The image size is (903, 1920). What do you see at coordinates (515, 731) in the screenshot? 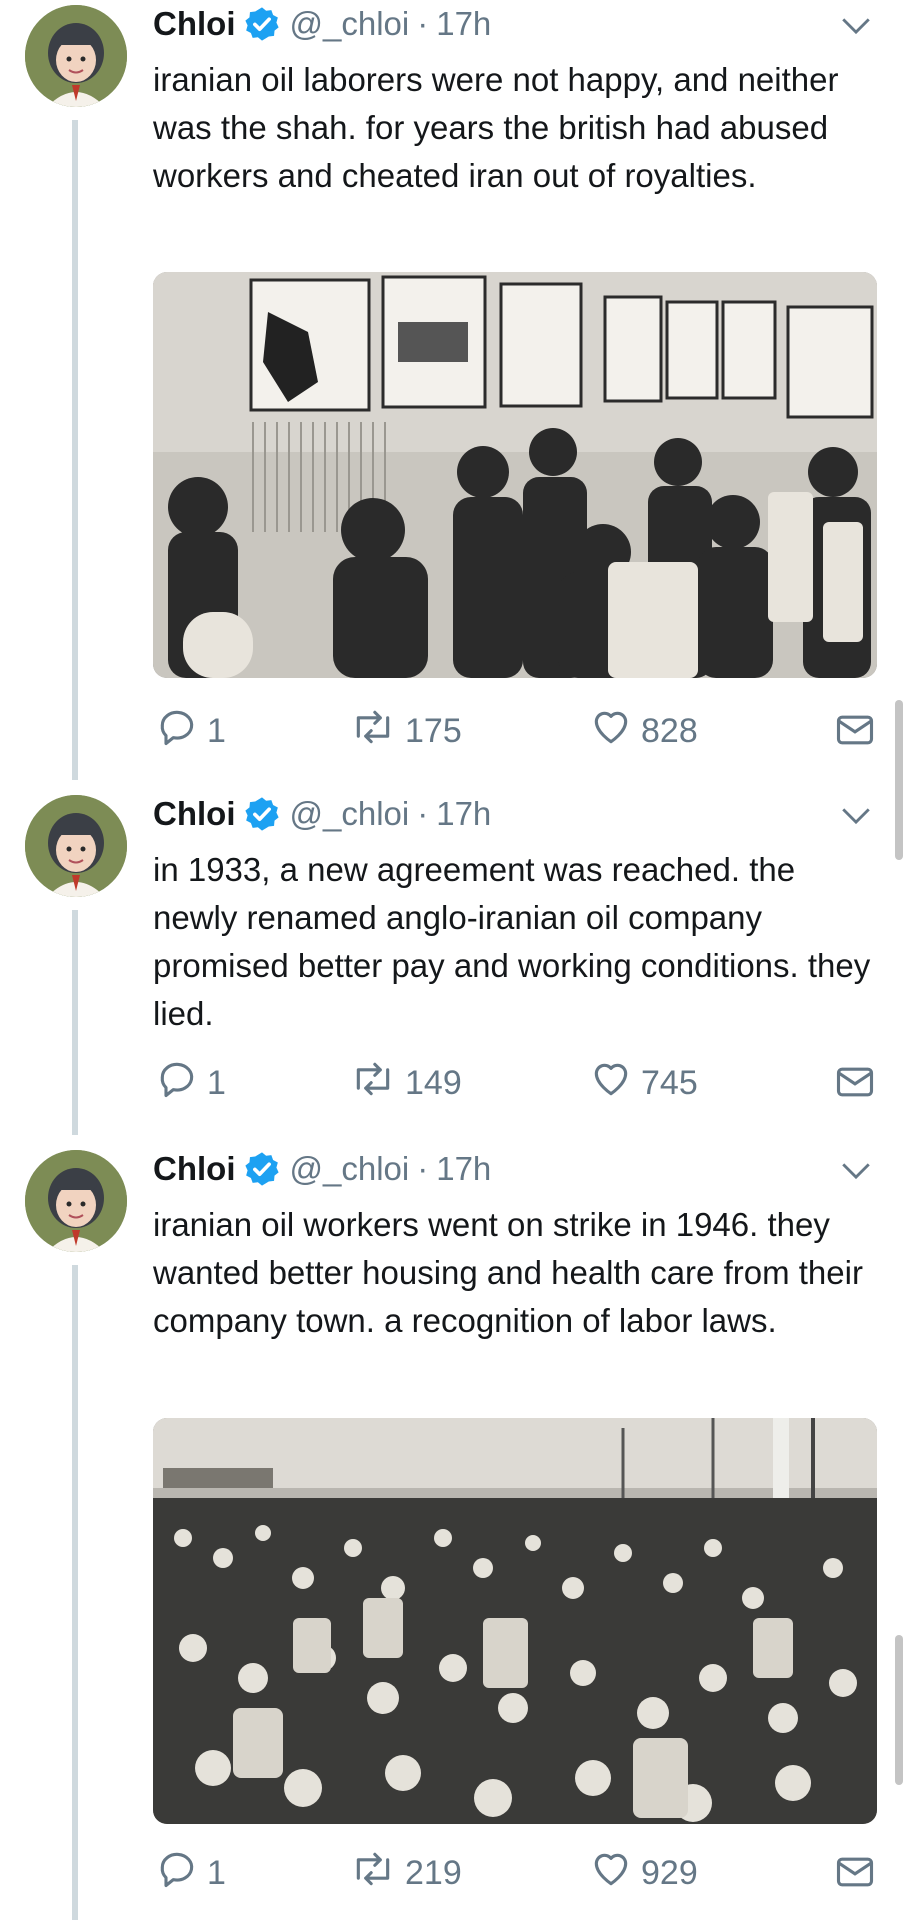
I see `tweet-actions: 1 175 828` at bounding box center [515, 731].